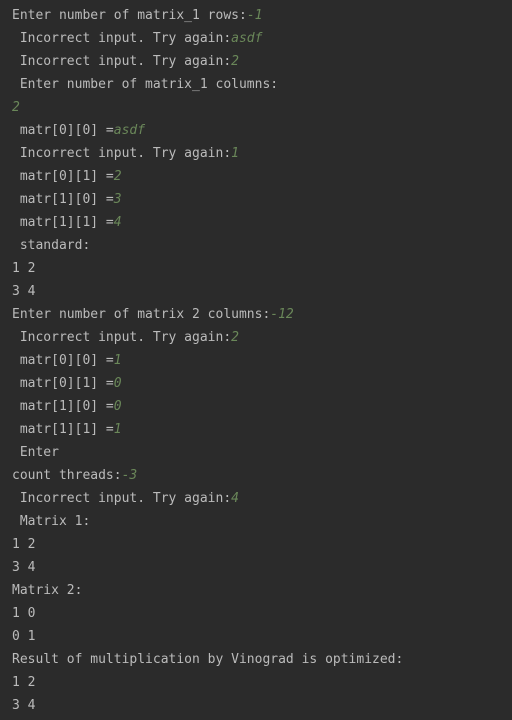 This screenshot has width=512, height=720. I want to click on console-line: Matrix 1:, so click(256, 521).